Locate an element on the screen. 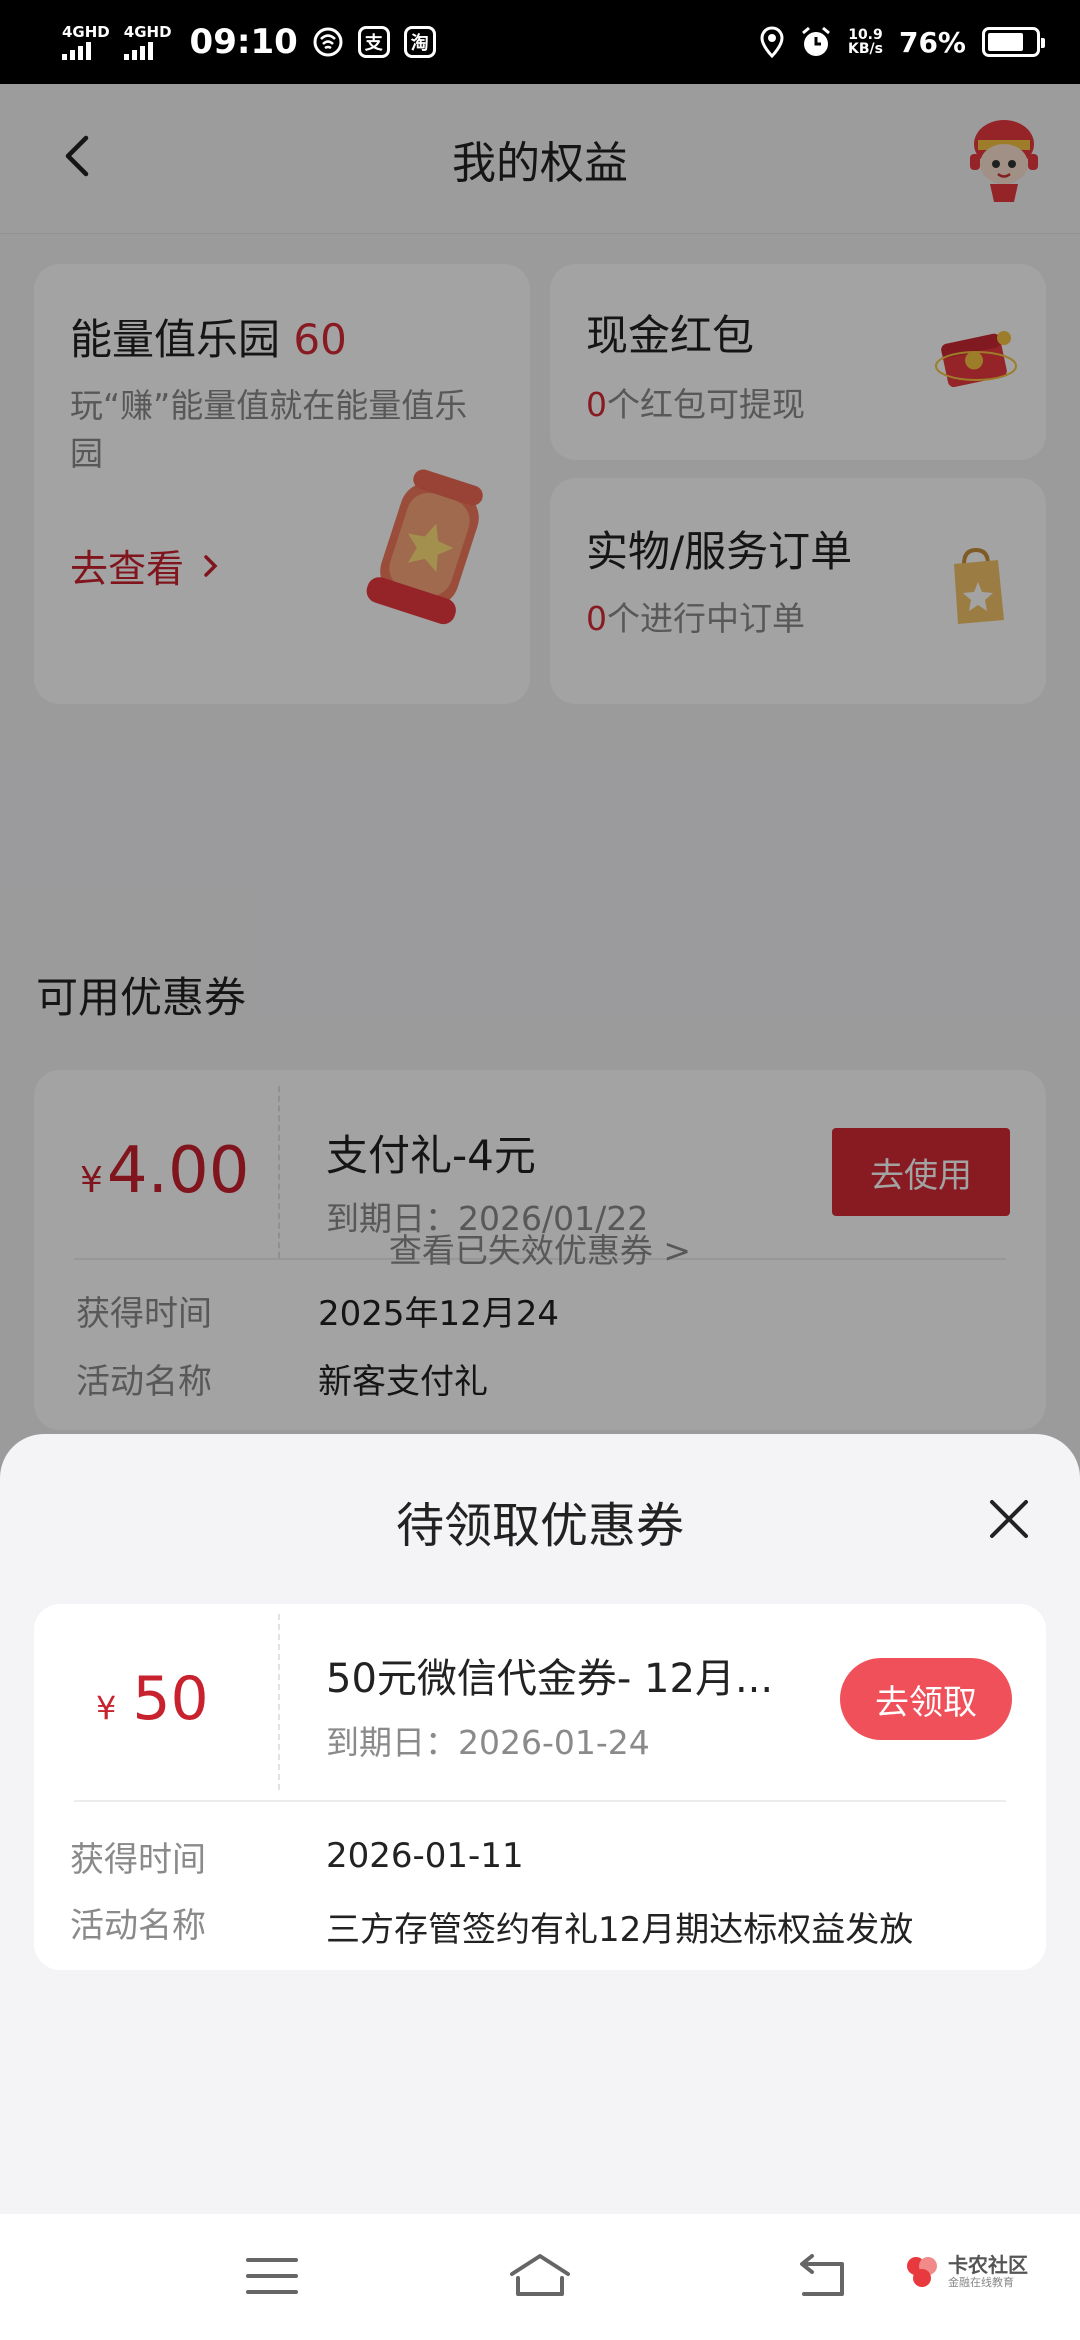 The height and width of the screenshot is (2340, 1080). watermark: 卡农社区 金融在线教育 is located at coordinates (966, 2272).